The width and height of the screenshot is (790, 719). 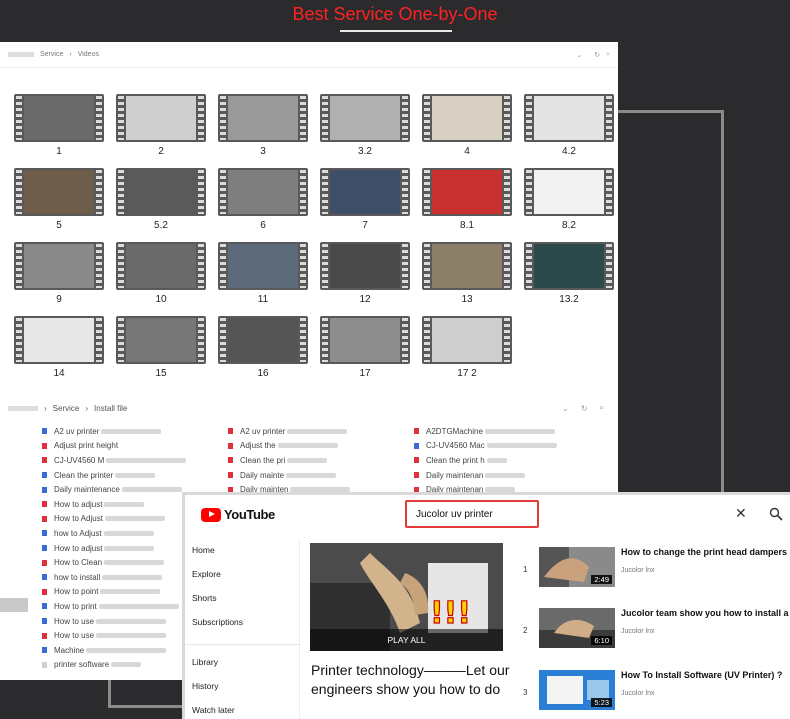 What do you see at coordinates (203, 550) in the screenshot?
I see `sidebar-item-home: Home` at bounding box center [203, 550].